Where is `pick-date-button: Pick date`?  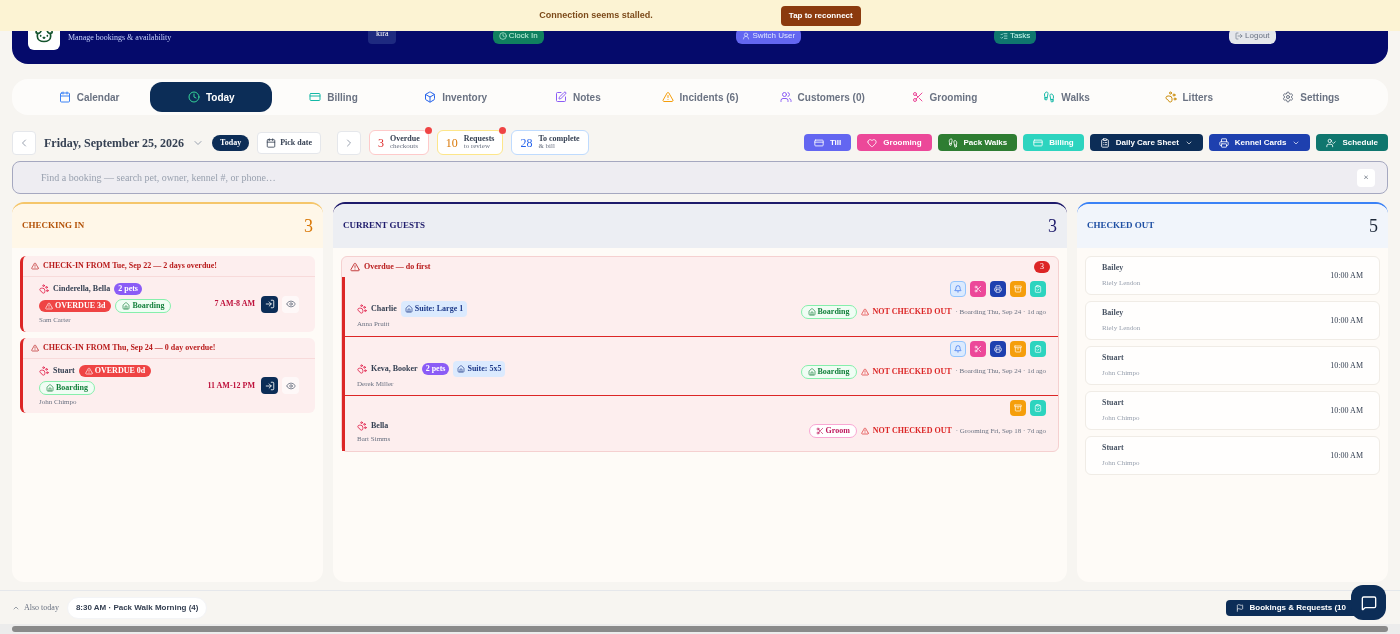
pick-date-button: Pick date is located at coordinates (289, 142).